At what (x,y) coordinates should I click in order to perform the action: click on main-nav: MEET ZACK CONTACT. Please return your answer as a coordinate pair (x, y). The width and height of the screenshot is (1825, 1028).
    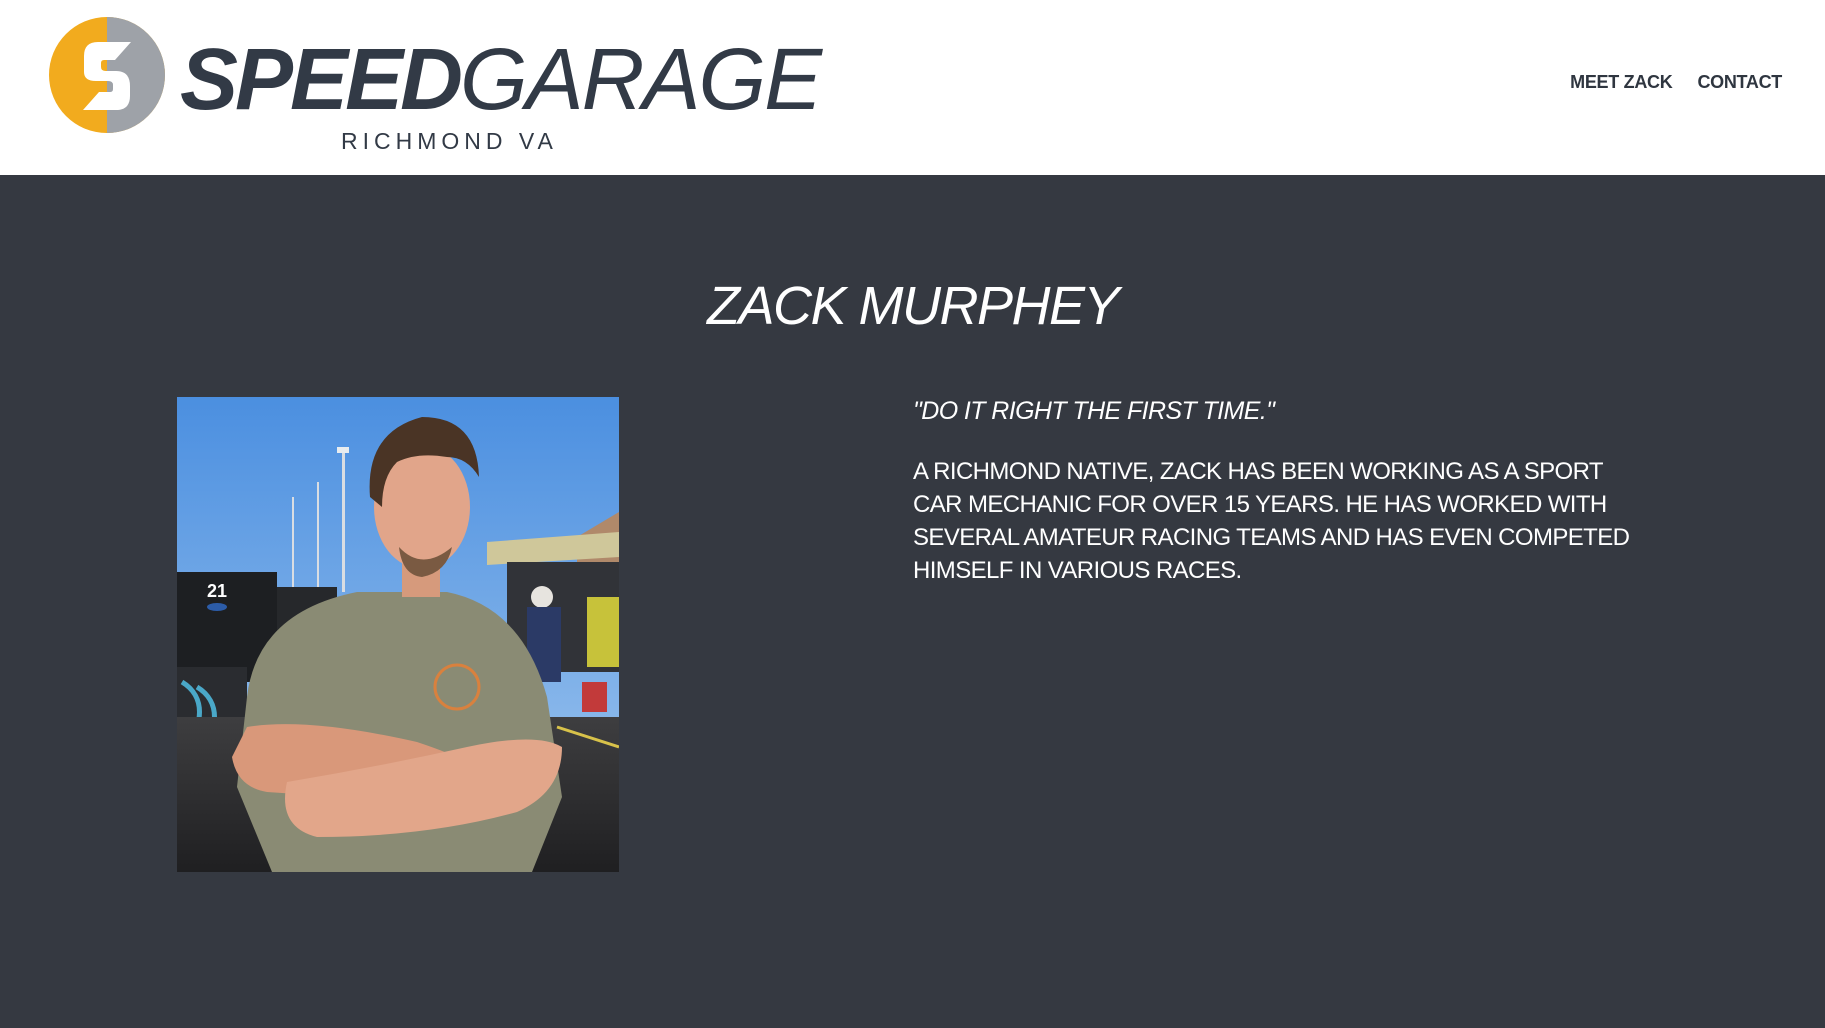
    Looking at the image, I should click on (1676, 82).